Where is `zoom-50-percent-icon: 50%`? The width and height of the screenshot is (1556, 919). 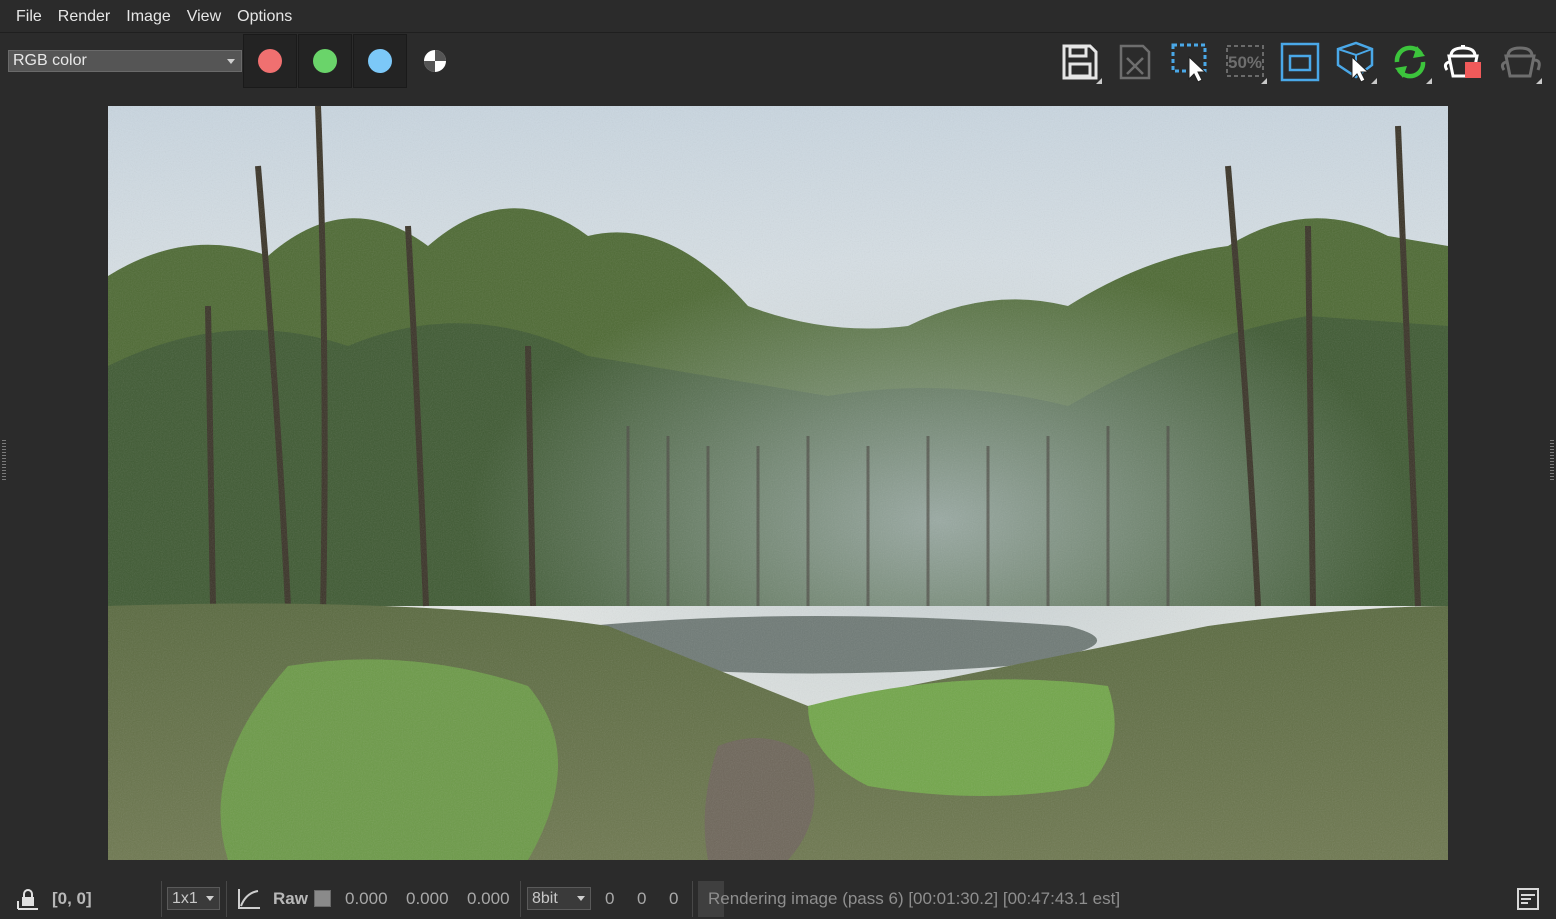 zoom-50-percent-icon: 50% is located at coordinates (1245, 61).